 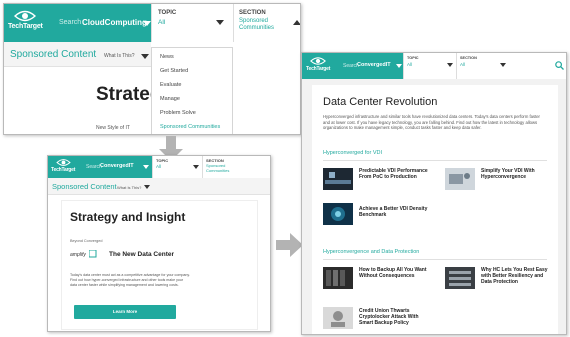 I want to click on section-value: All, so click(x=462, y=64).